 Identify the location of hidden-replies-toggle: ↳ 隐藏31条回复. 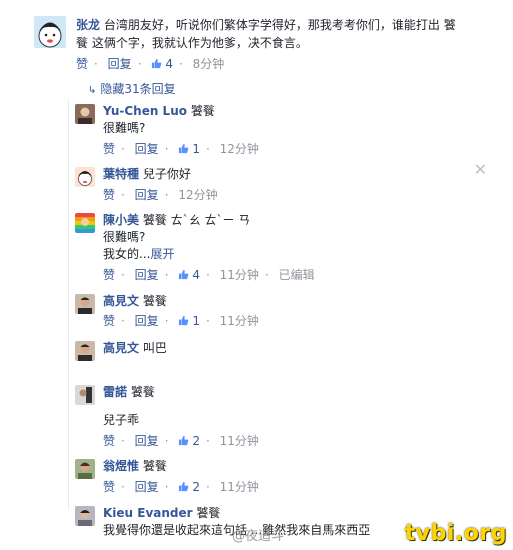
(132, 90).